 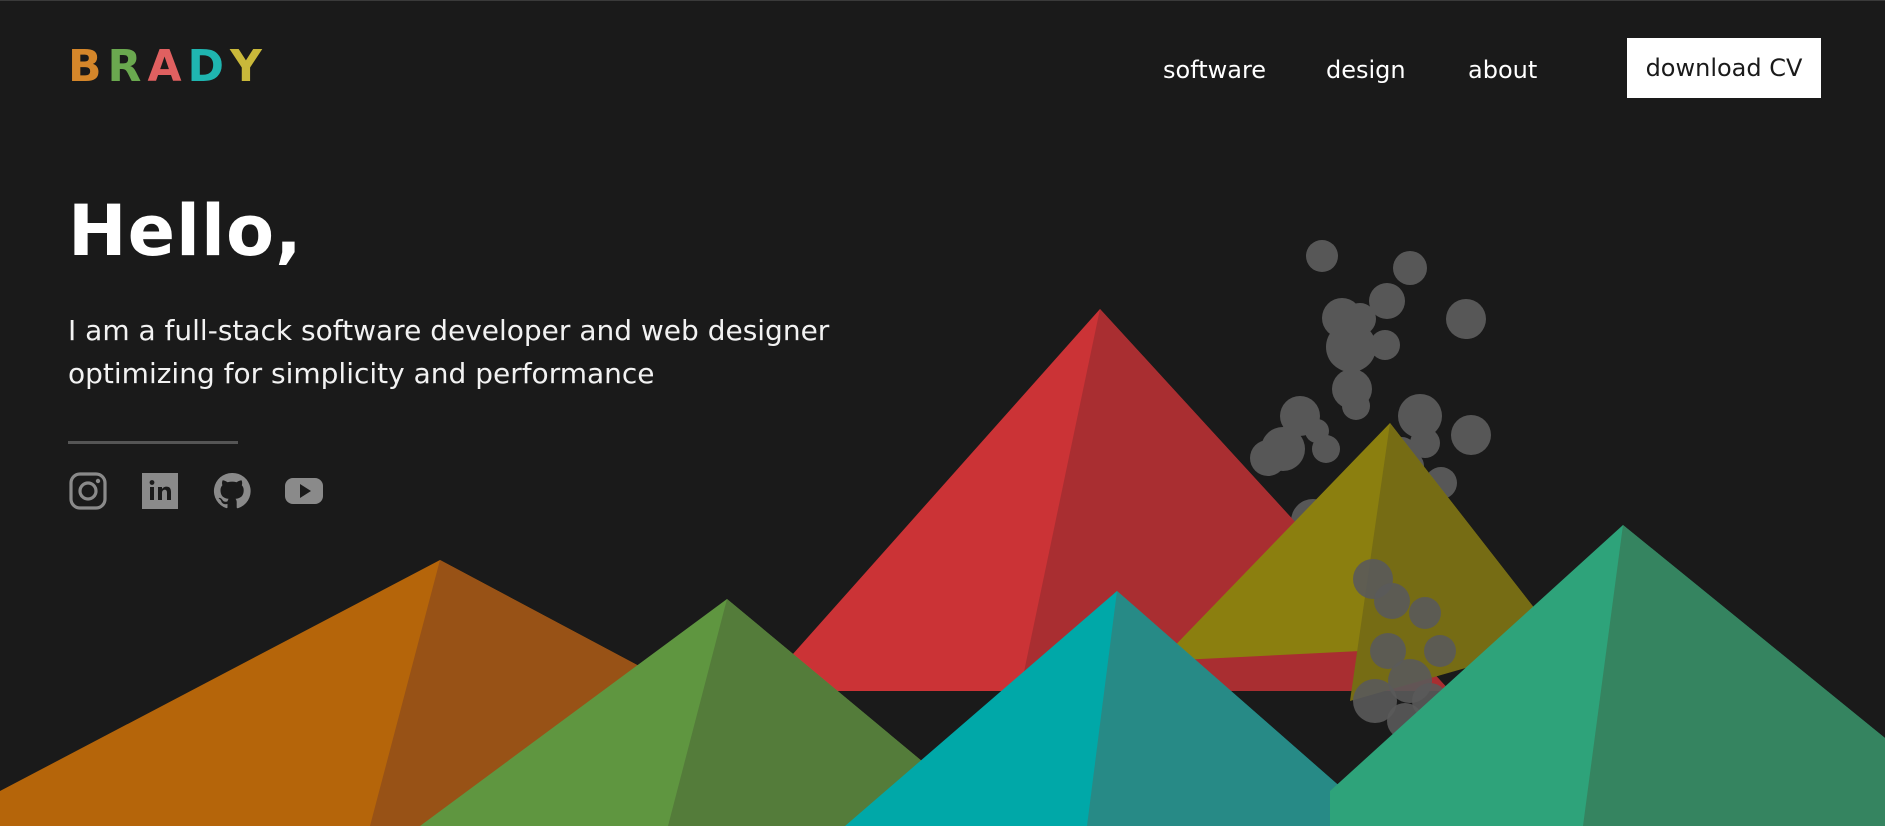 I want to click on youtube-icon, so click(x=304, y=491).